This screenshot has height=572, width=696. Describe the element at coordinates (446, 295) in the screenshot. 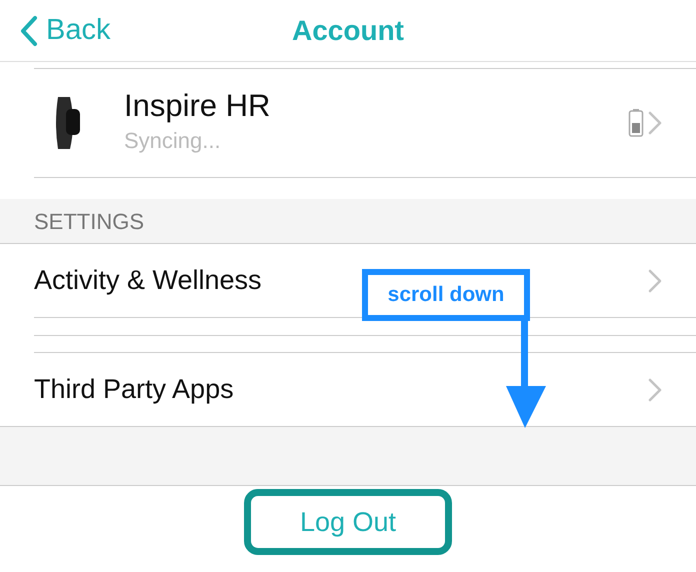

I see `annotation-label: scroll down` at that location.